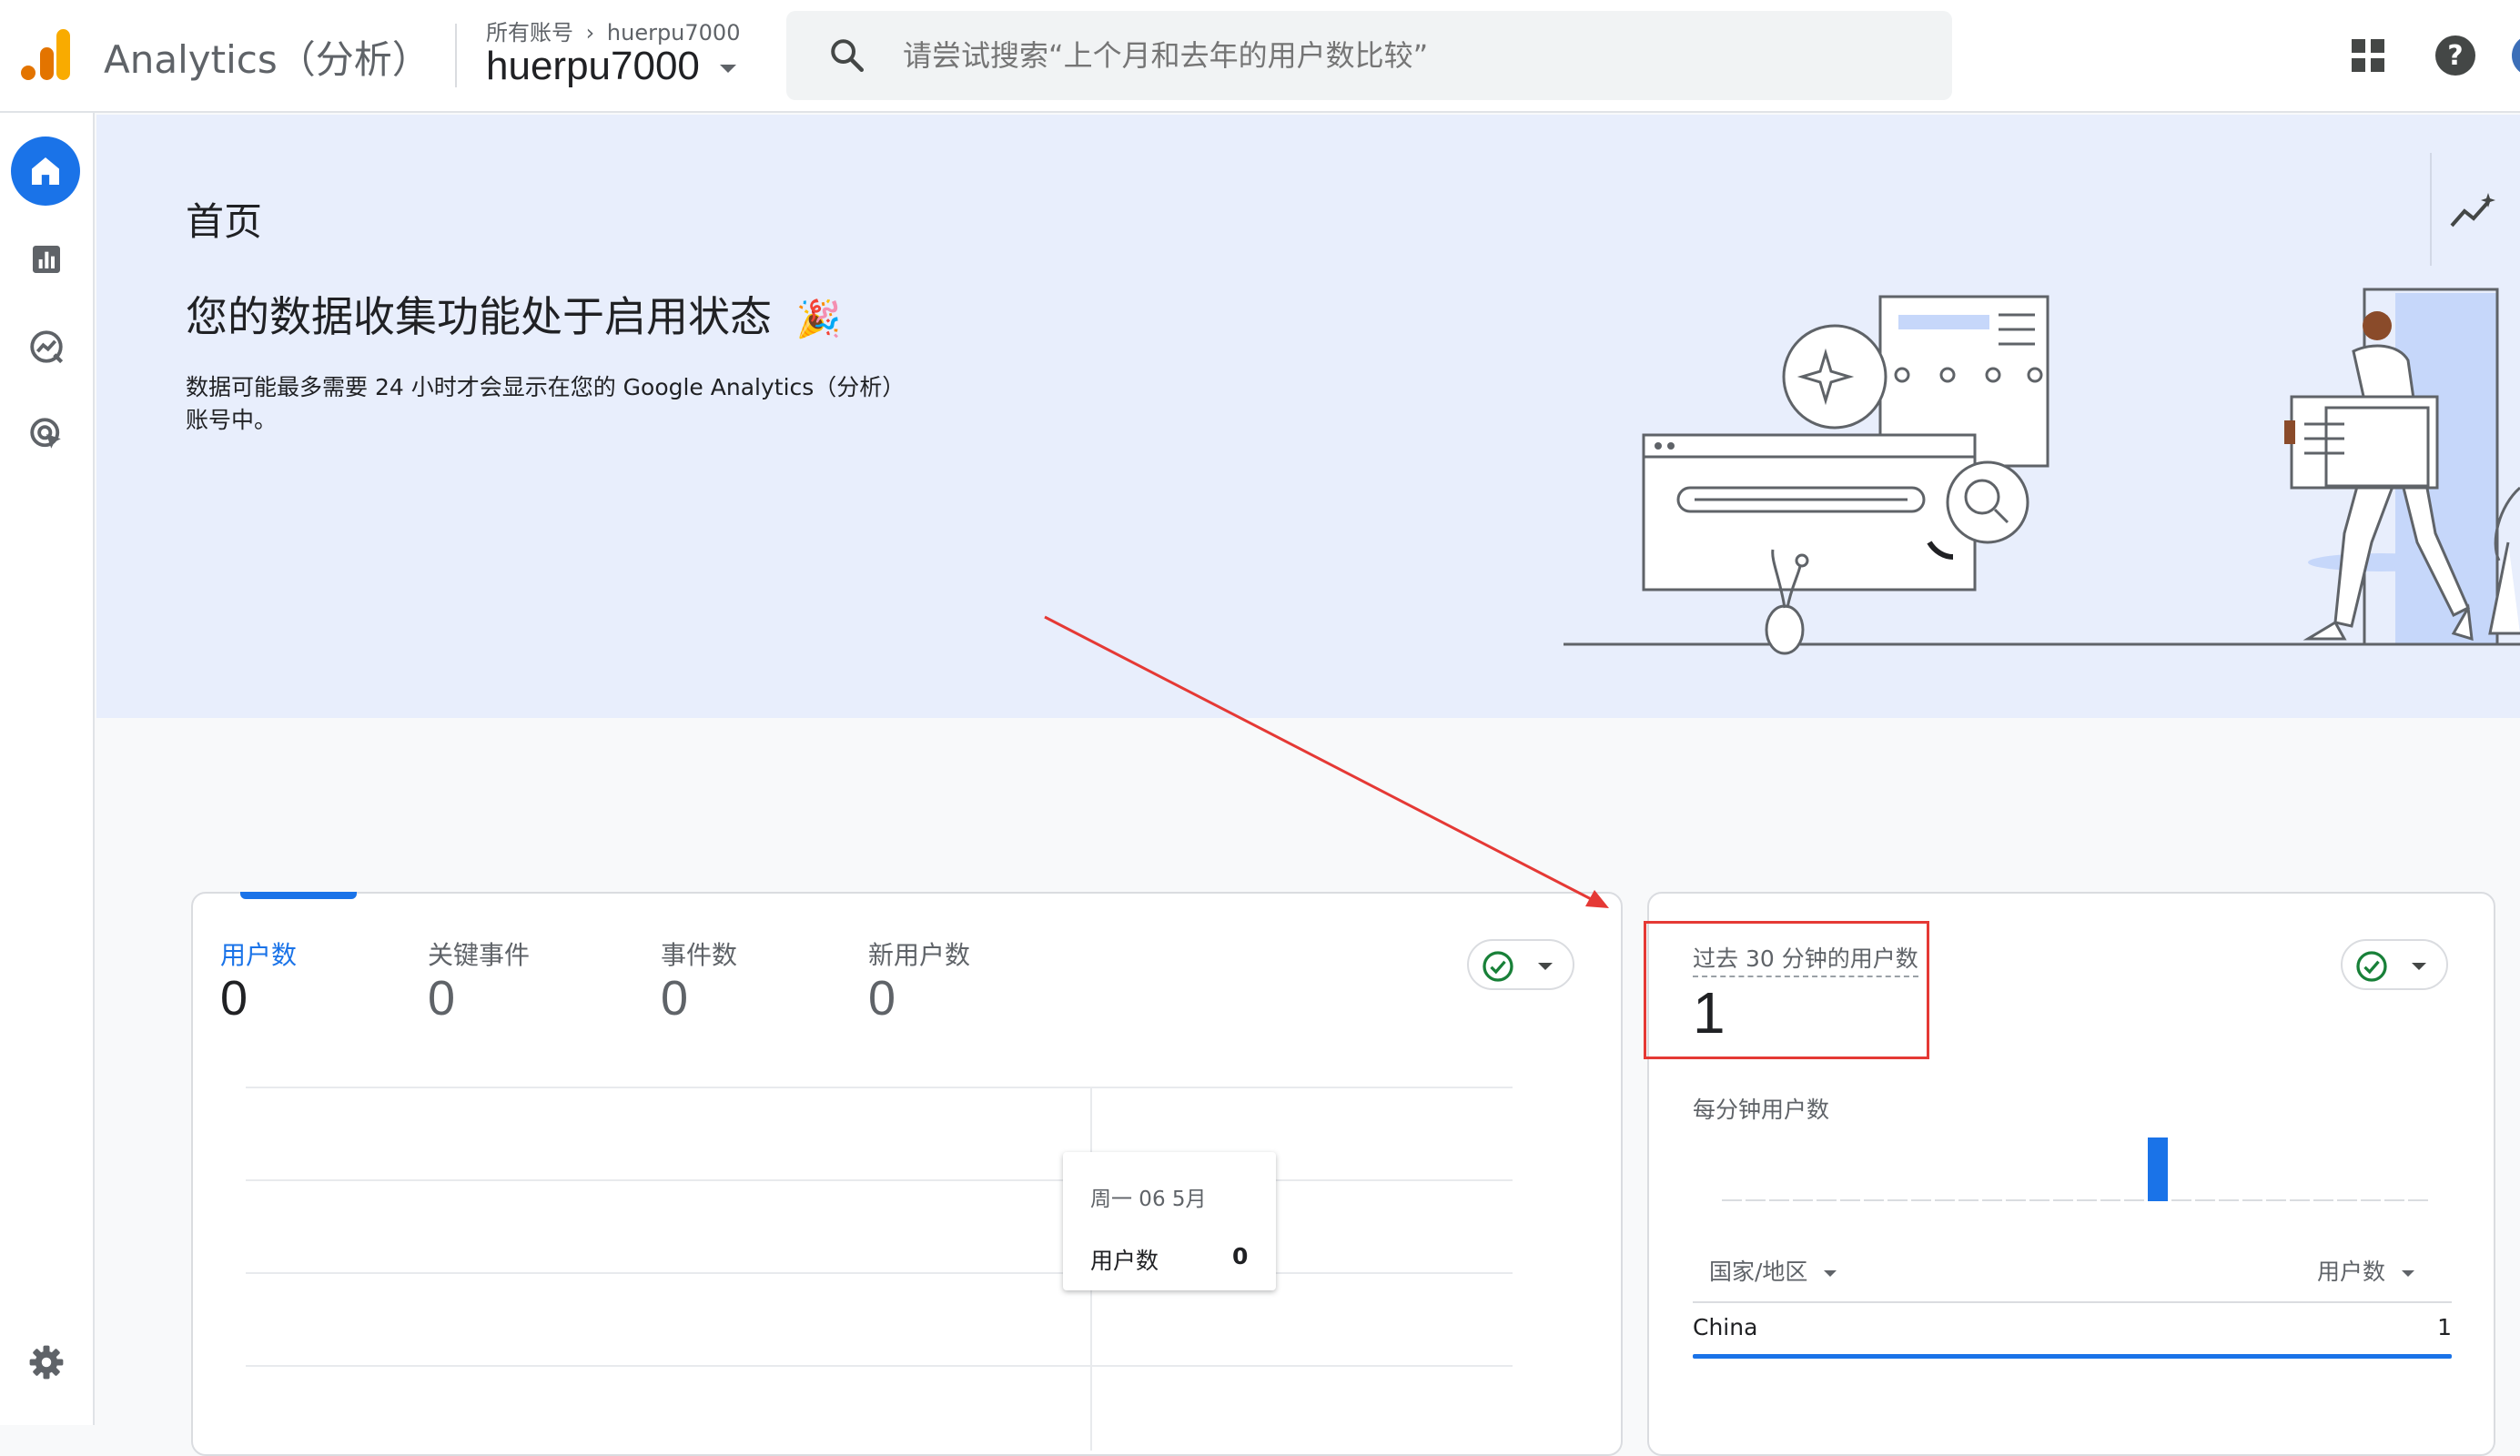 This screenshot has width=2520, height=1456. Describe the element at coordinates (2371, 967) in the screenshot. I see `check-circle-icon` at that location.